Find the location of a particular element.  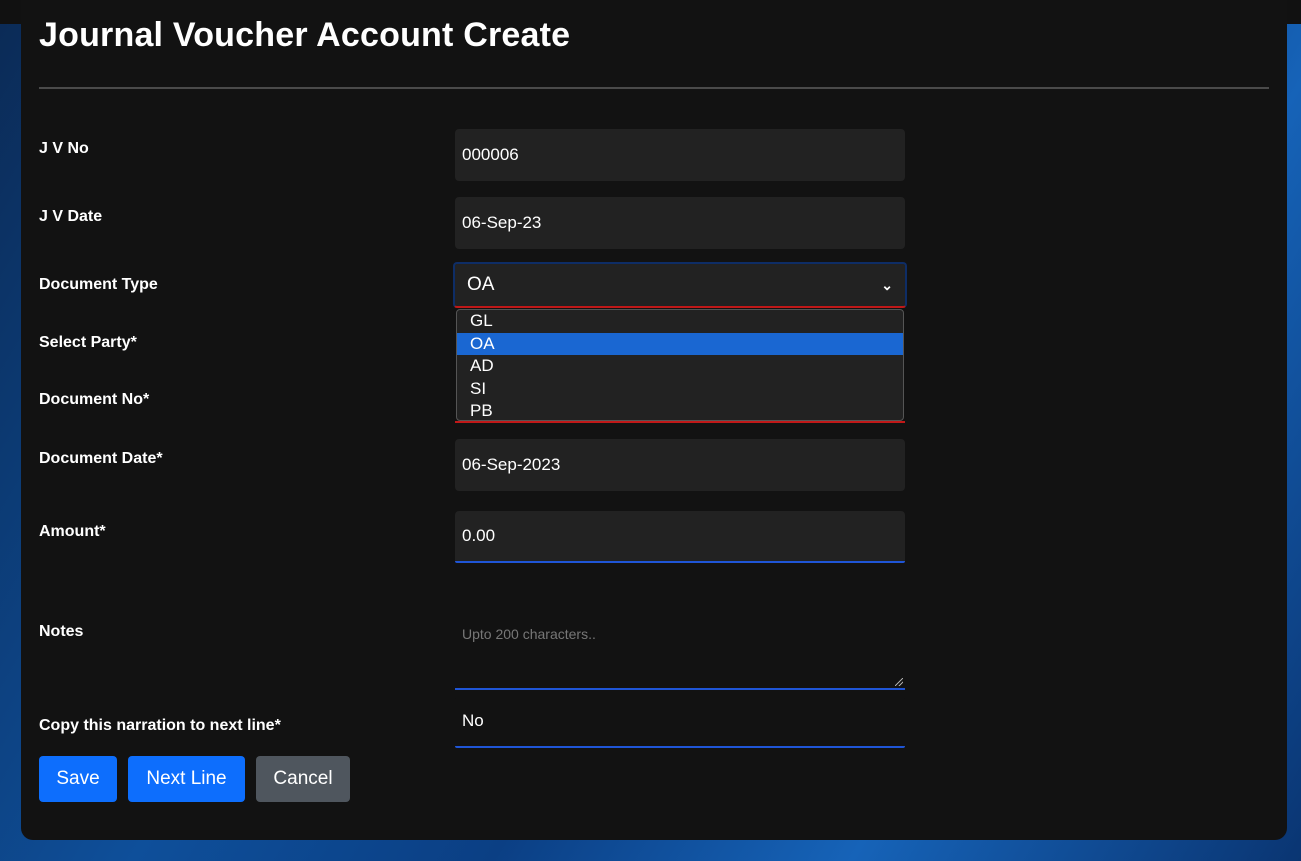

dropdown-option-gl: GL is located at coordinates (680, 321).